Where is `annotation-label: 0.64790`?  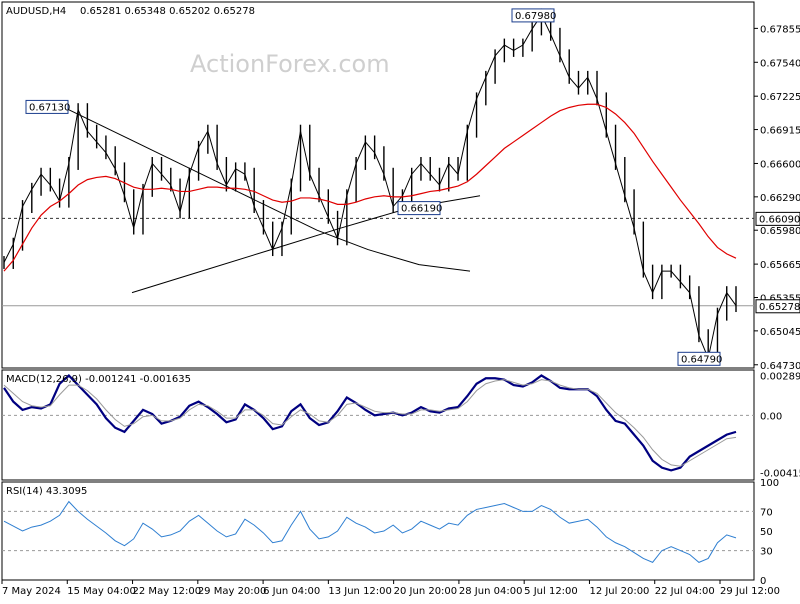 annotation-label: 0.64790 is located at coordinates (701, 359).